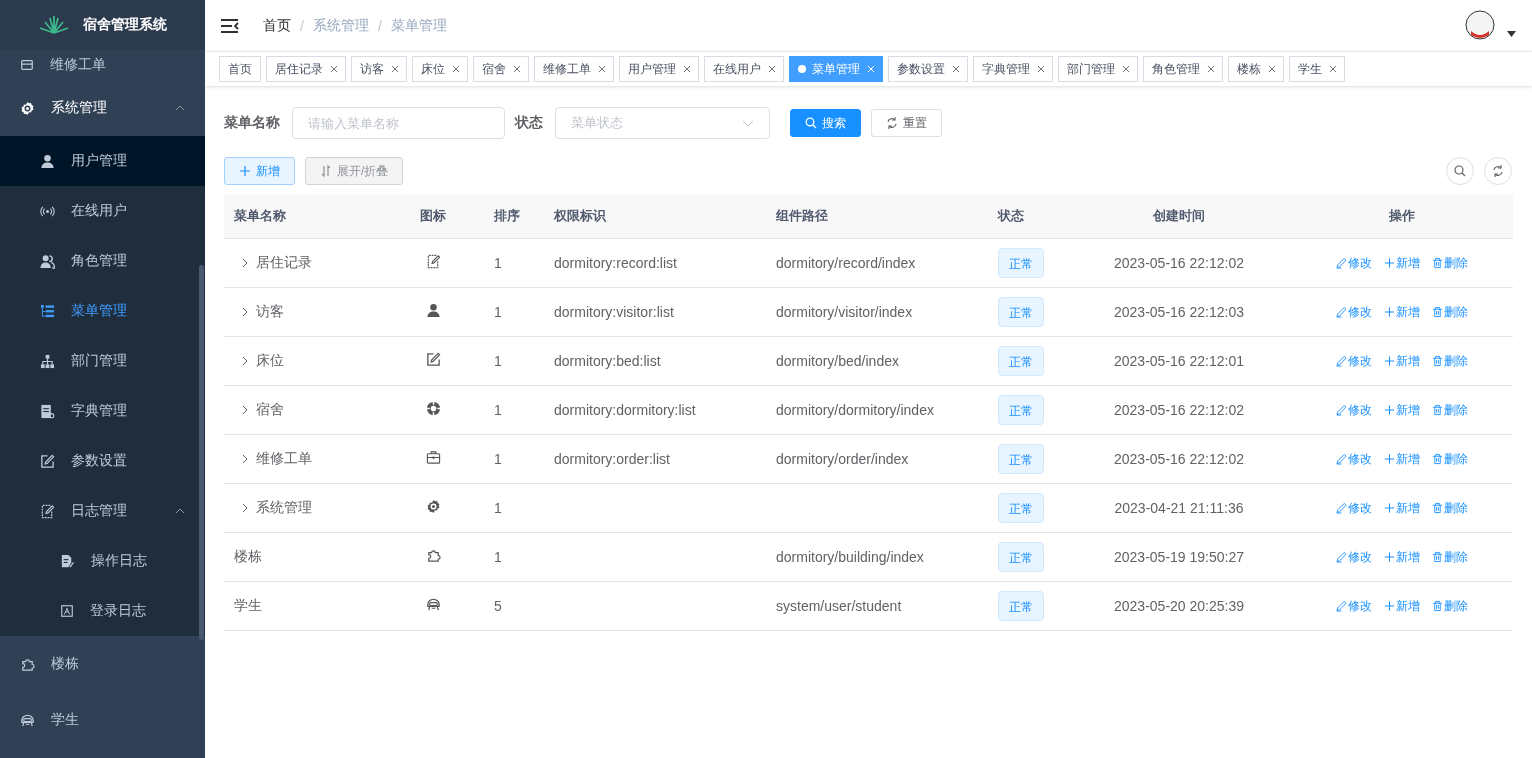 The width and height of the screenshot is (1532, 758). What do you see at coordinates (102, 511) in the screenshot?
I see `menu-item: 日志管理` at bounding box center [102, 511].